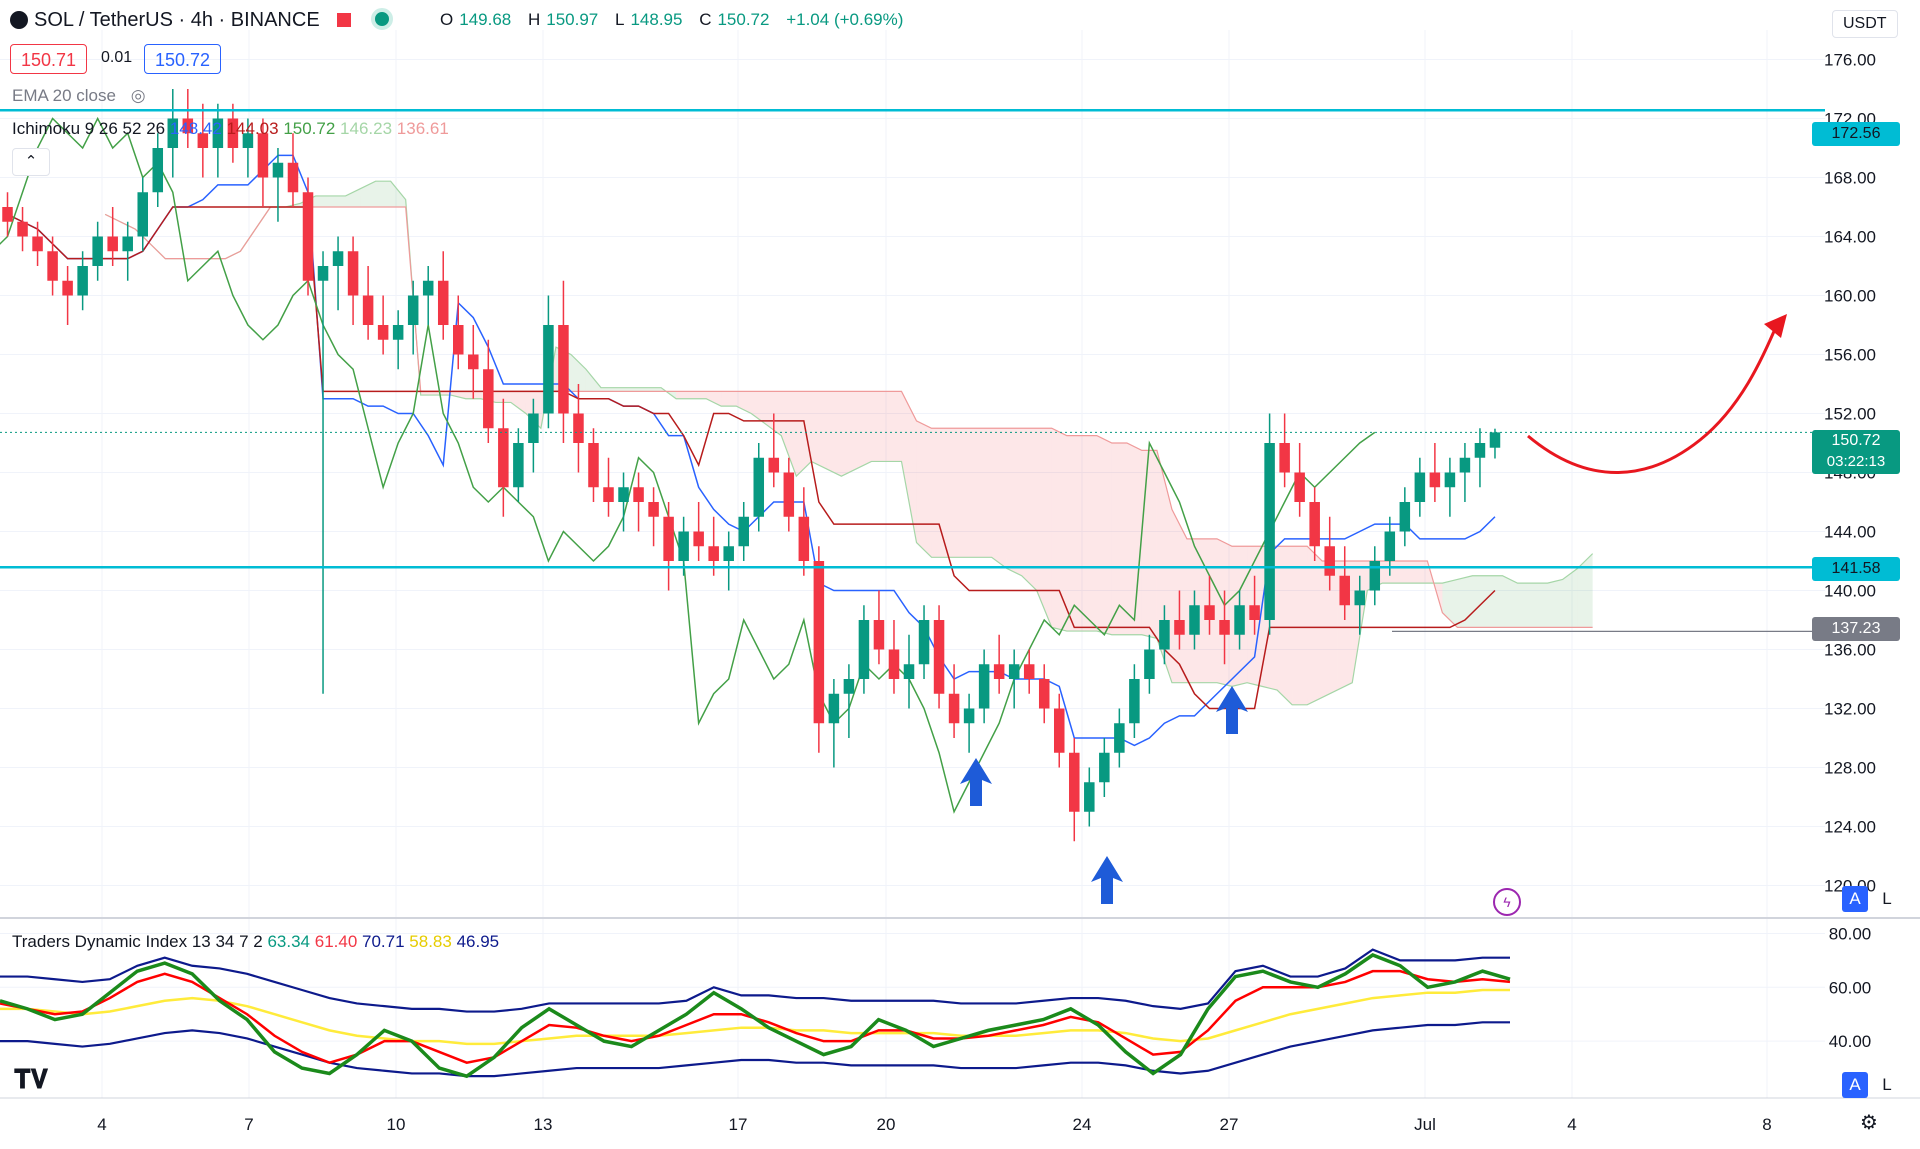  I want to click on y-tick-label: 132.00, so click(1850, 709).